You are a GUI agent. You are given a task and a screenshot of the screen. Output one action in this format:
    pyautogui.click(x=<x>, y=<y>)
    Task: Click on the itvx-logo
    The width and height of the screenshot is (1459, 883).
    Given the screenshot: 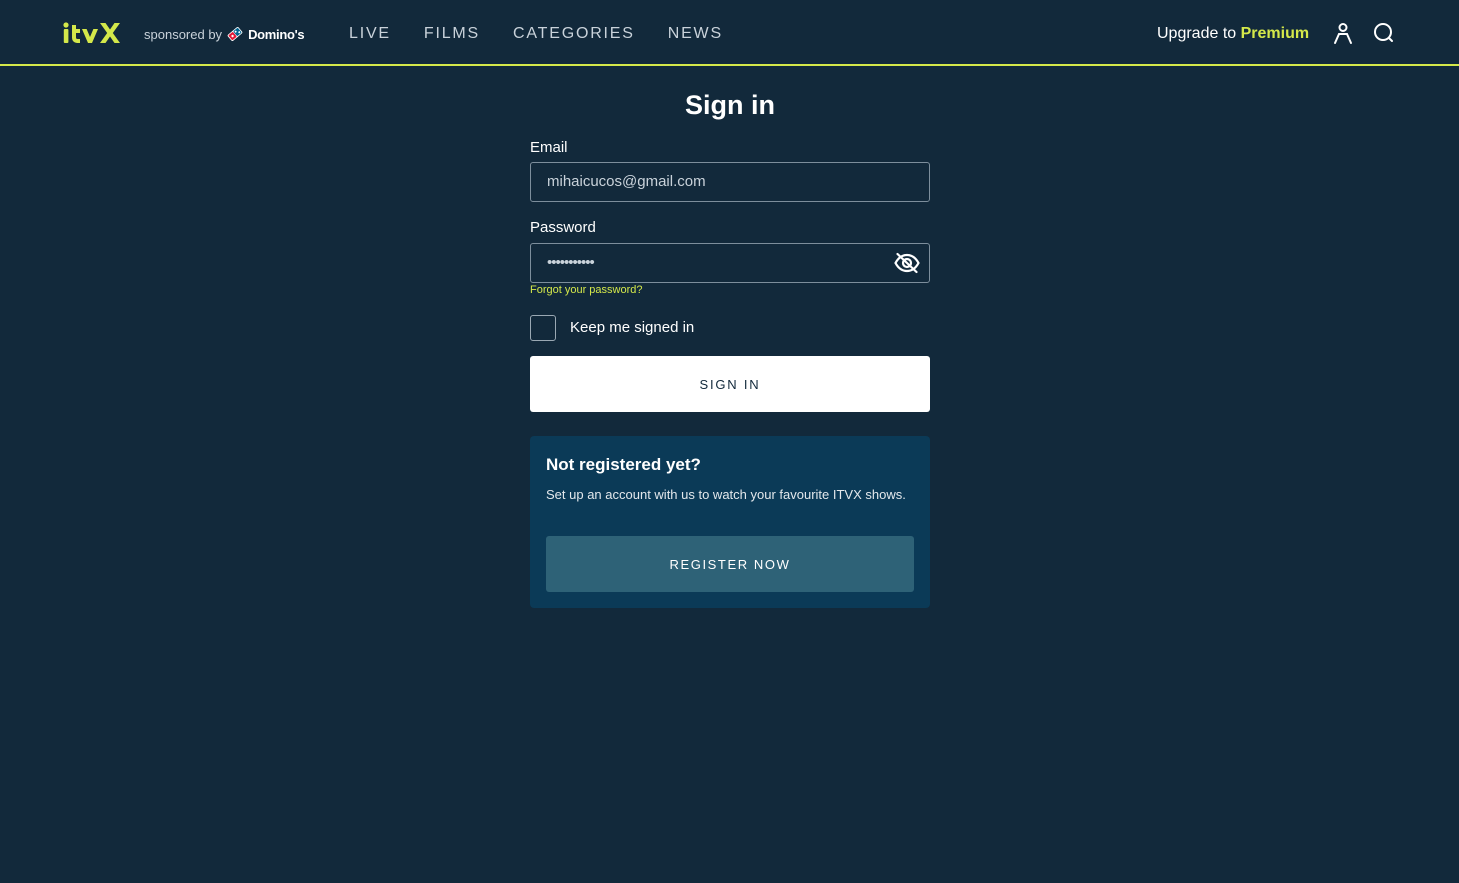 What is the action you would take?
    pyautogui.click(x=94, y=33)
    